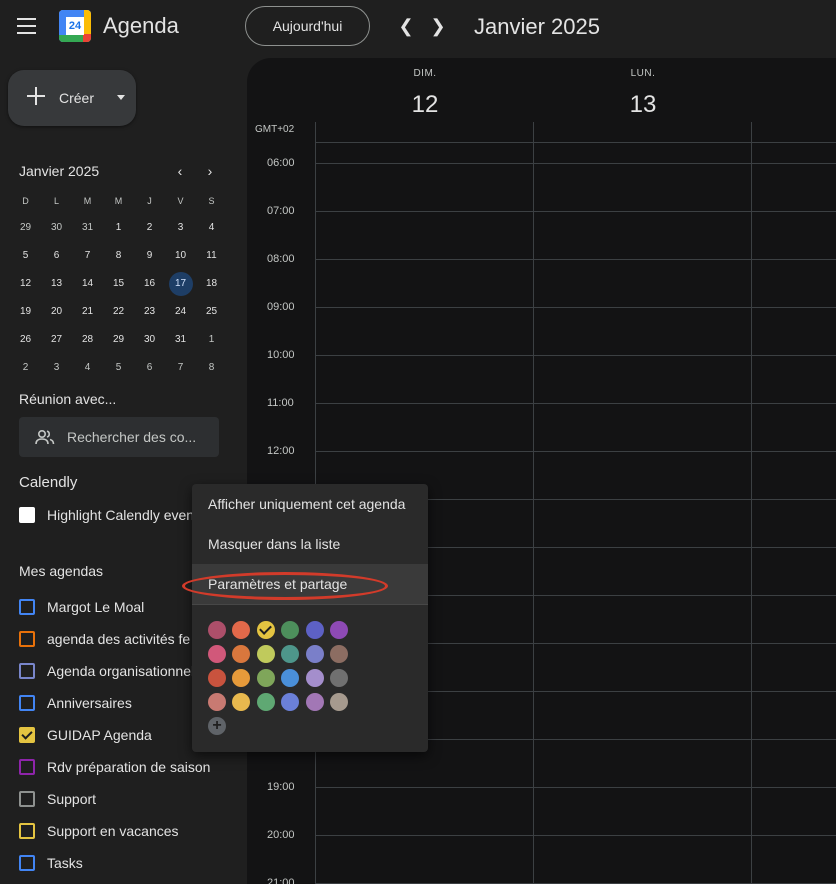 The image size is (836, 884). Describe the element at coordinates (126, 515) in the screenshot. I see `calendly-item-label: Highlight Calendly events` at that location.